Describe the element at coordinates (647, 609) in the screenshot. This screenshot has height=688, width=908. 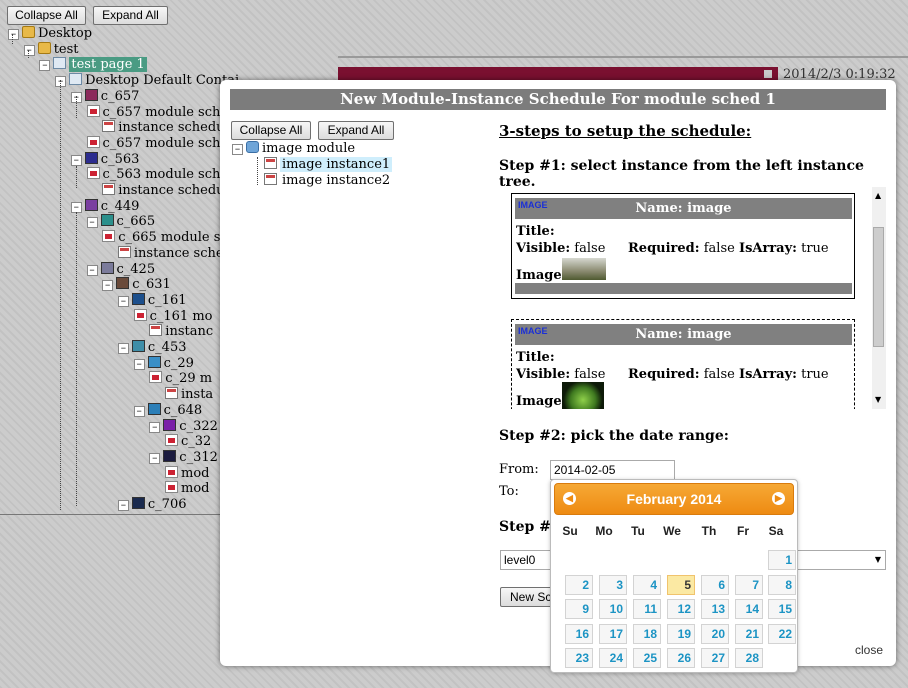
I see `calendar-day: 11` at that location.